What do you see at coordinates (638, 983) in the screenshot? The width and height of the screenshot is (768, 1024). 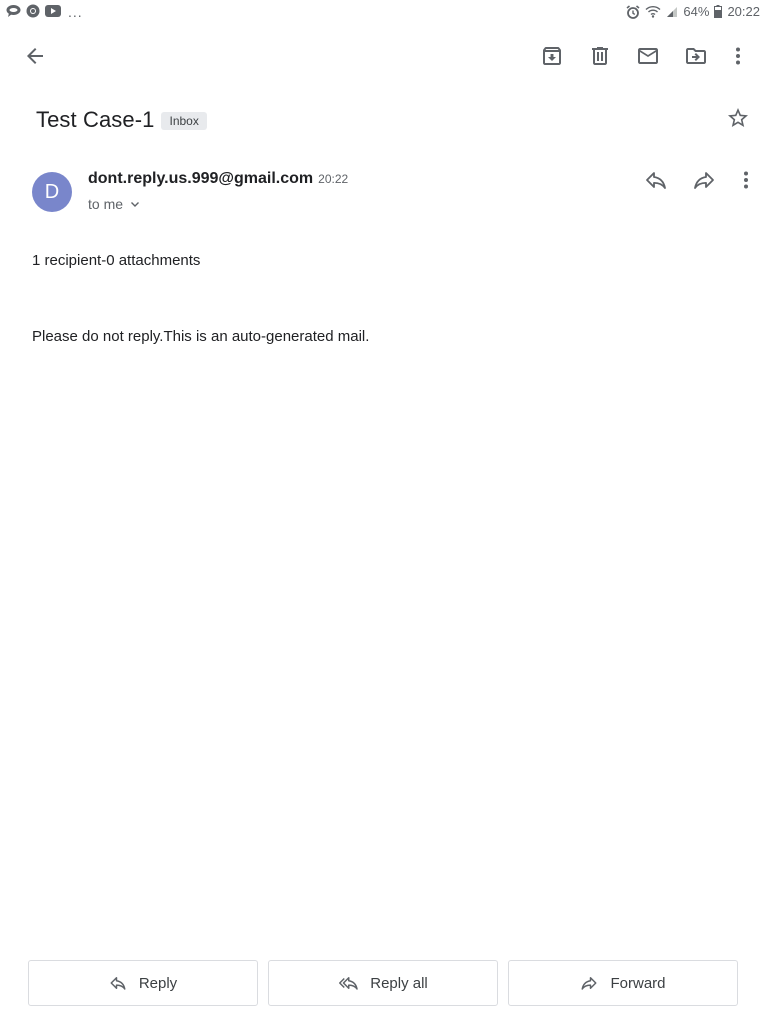 I see `forward-label: Forward` at bounding box center [638, 983].